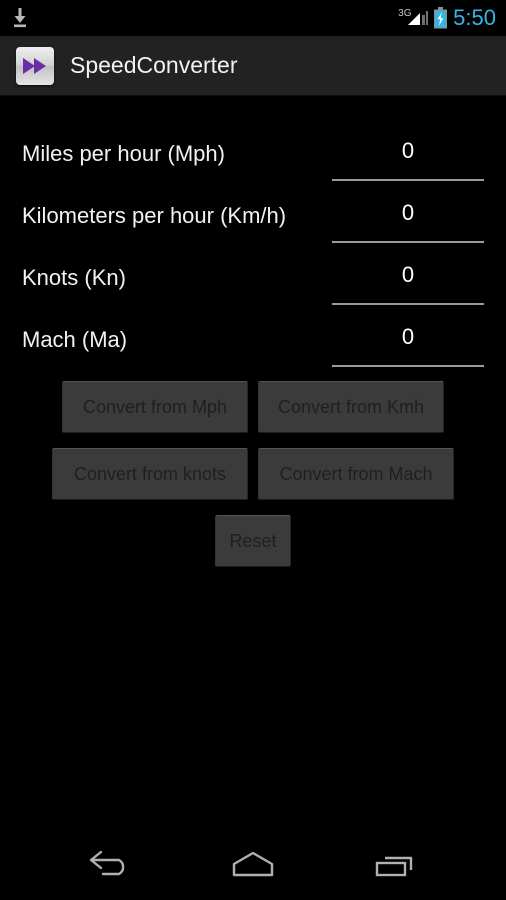 Image resolution: width=506 pixels, height=900 pixels. Describe the element at coordinates (253, 154) in the screenshot. I see `field-row-mph: Miles per hour (Mph) 0` at that location.